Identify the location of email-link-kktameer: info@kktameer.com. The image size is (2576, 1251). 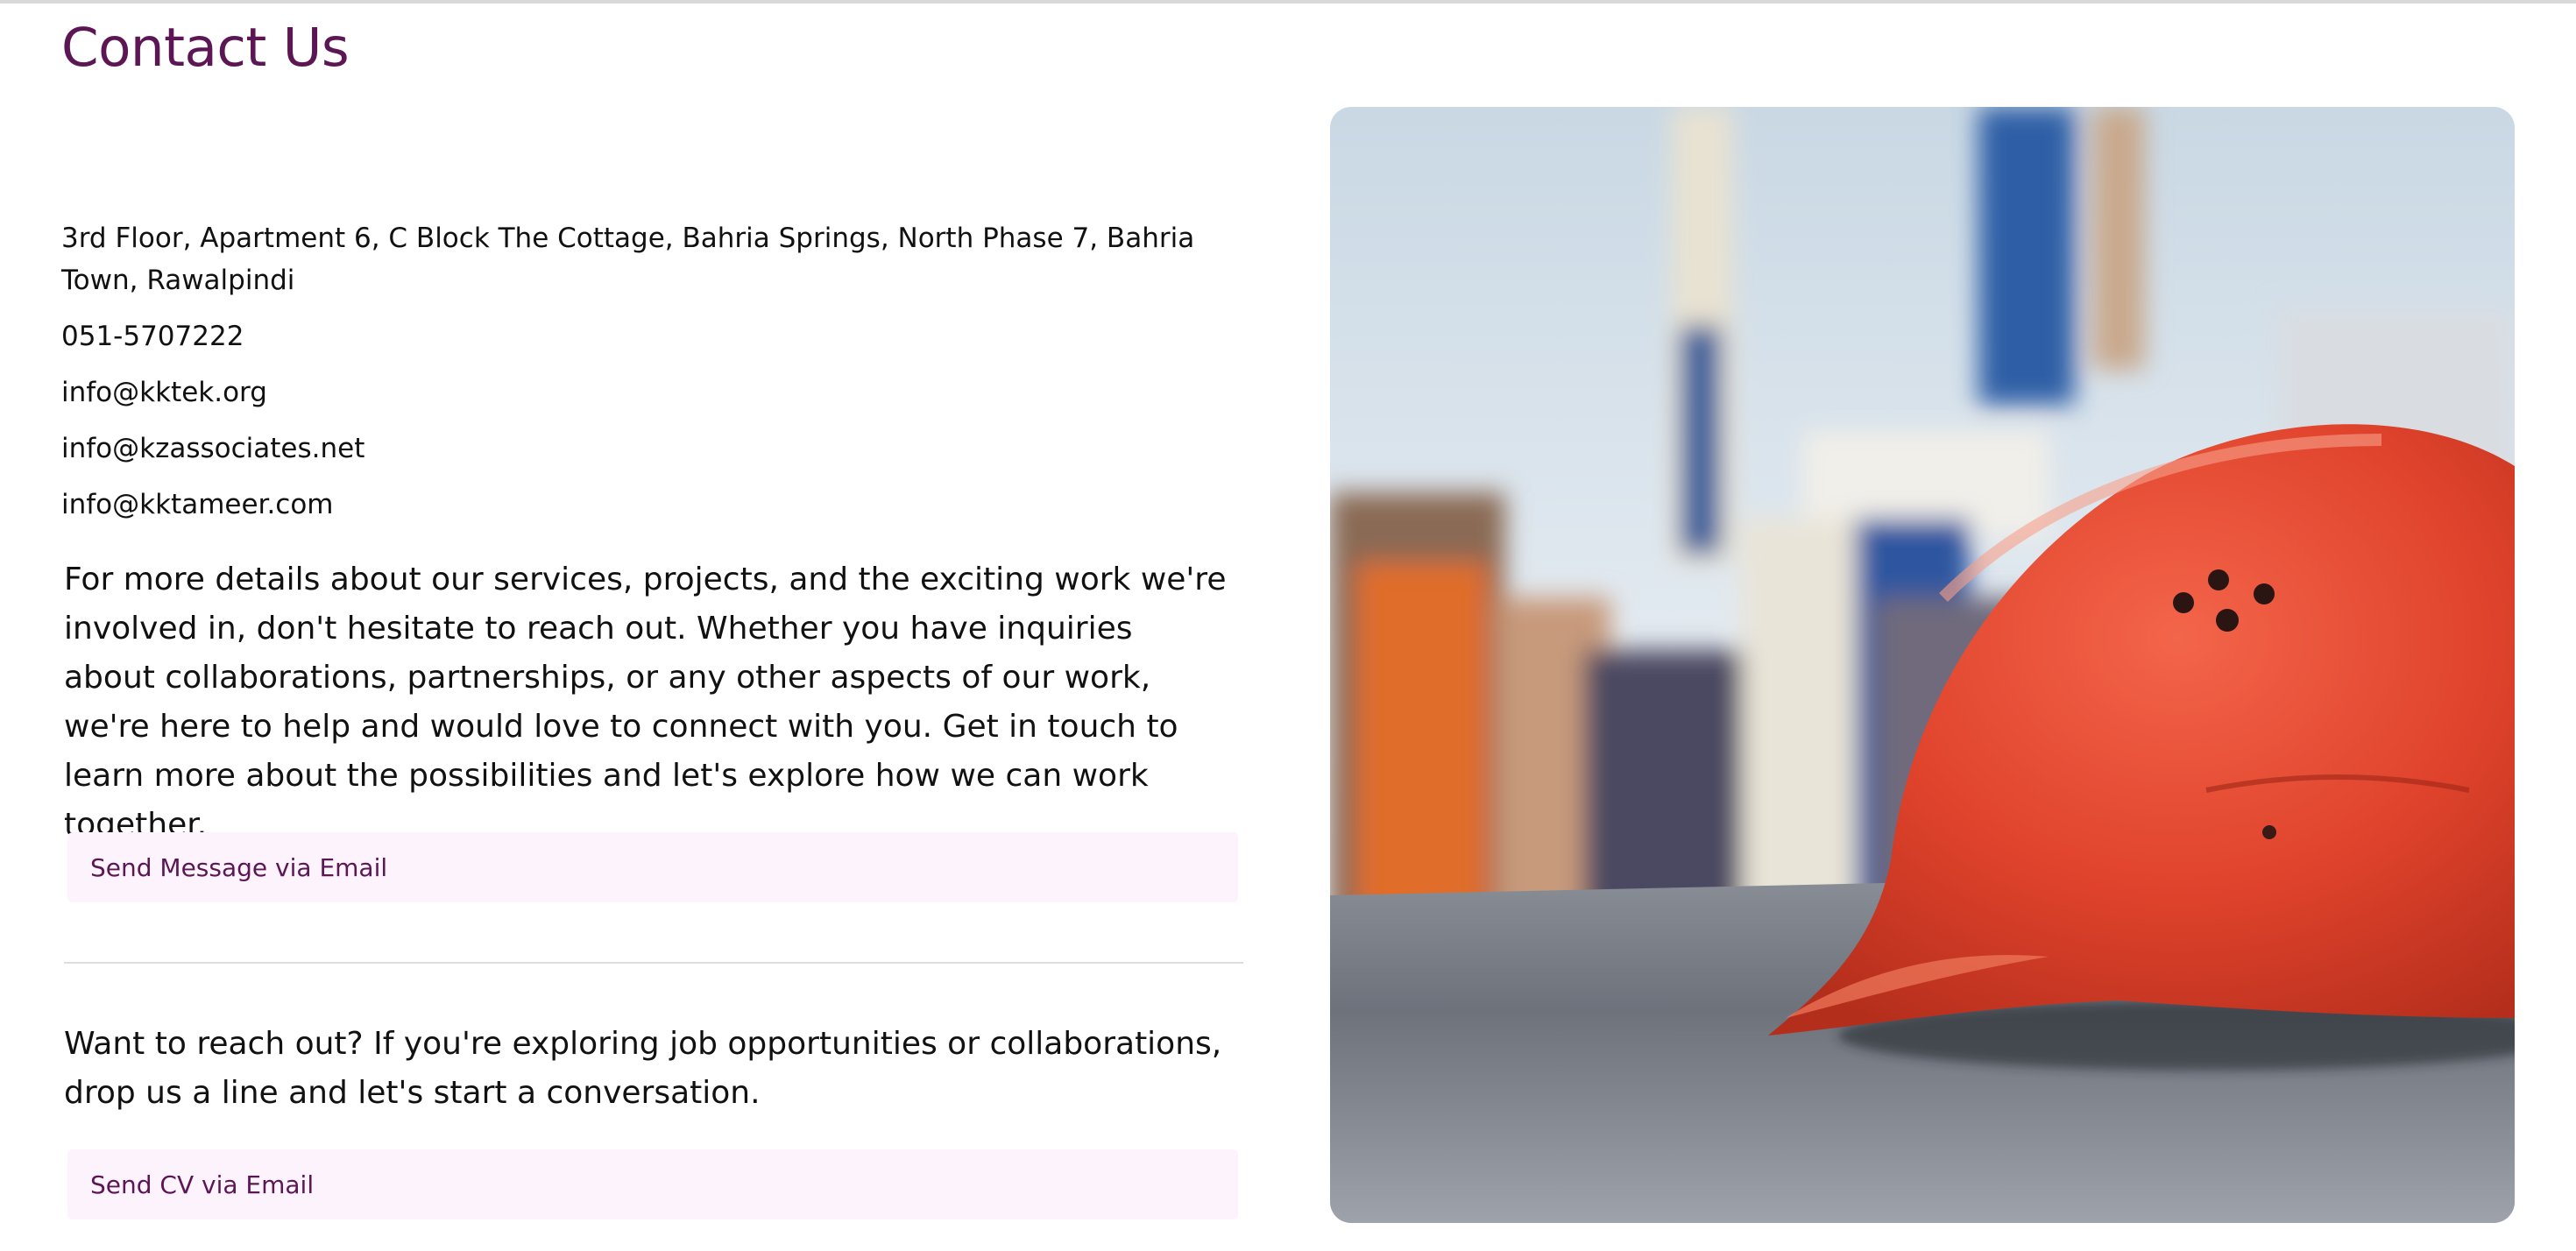
(639, 505).